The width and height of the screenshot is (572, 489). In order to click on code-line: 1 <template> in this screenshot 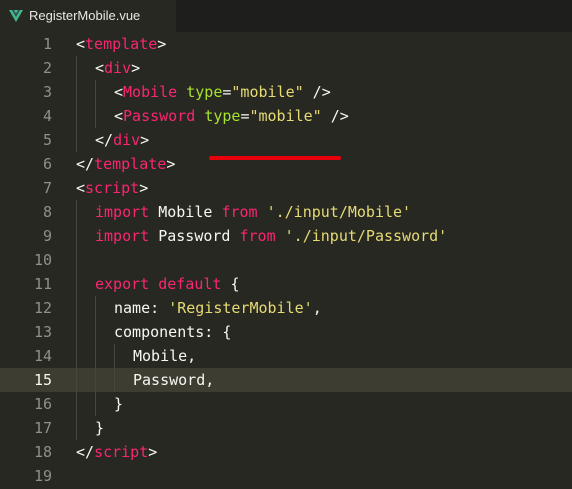, I will do `click(286, 44)`.